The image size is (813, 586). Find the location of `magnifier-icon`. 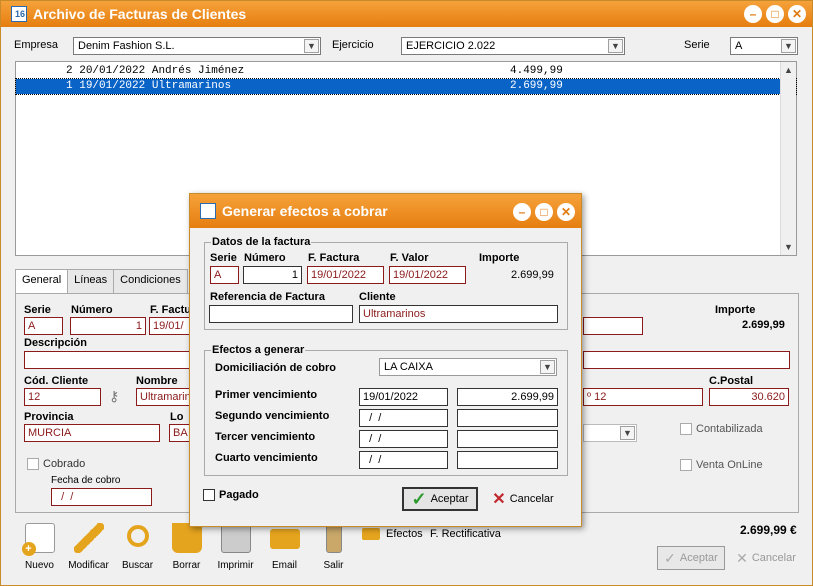

magnifier-icon is located at coordinates (137, 536).